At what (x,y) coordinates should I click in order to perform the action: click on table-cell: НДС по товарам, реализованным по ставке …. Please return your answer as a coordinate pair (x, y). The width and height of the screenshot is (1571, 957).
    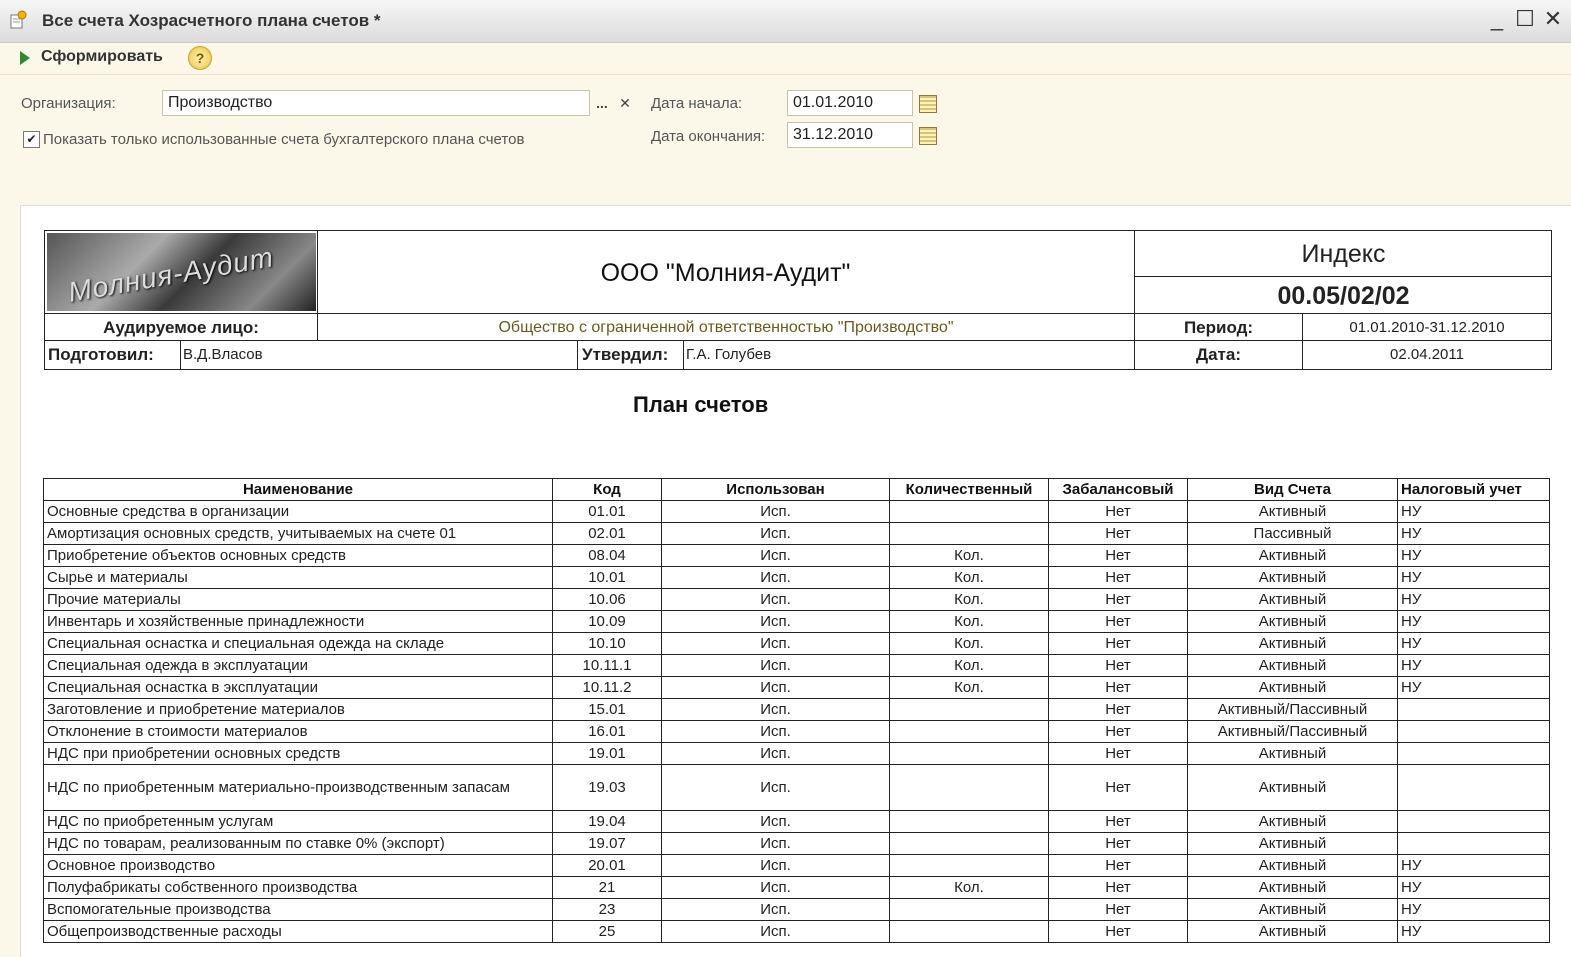
    Looking at the image, I should click on (298, 843).